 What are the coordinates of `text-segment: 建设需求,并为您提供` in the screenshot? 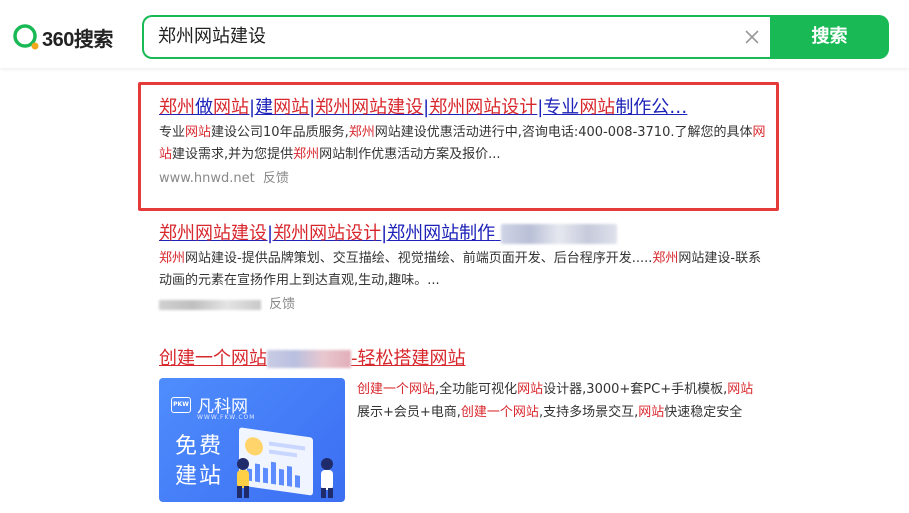 It's located at (233, 154).